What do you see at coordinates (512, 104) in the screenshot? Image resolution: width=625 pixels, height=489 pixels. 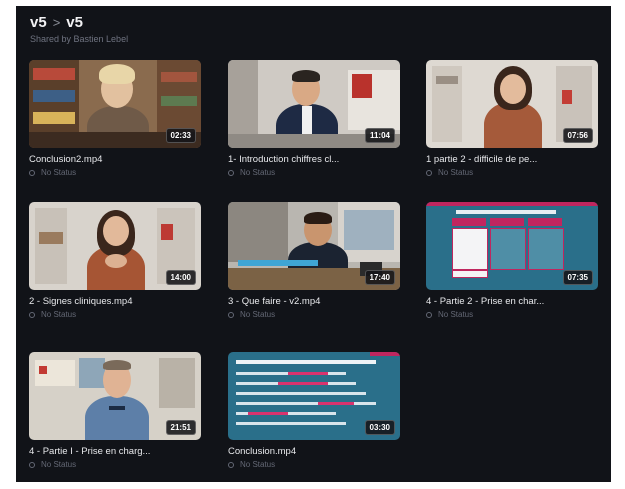 I see `video-thumbnail: 07:56` at bounding box center [512, 104].